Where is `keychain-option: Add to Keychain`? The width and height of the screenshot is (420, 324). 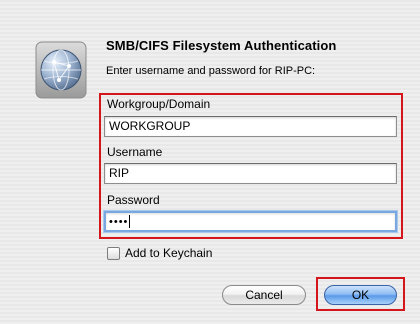 keychain-option: Add to Keychain is located at coordinates (159, 253).